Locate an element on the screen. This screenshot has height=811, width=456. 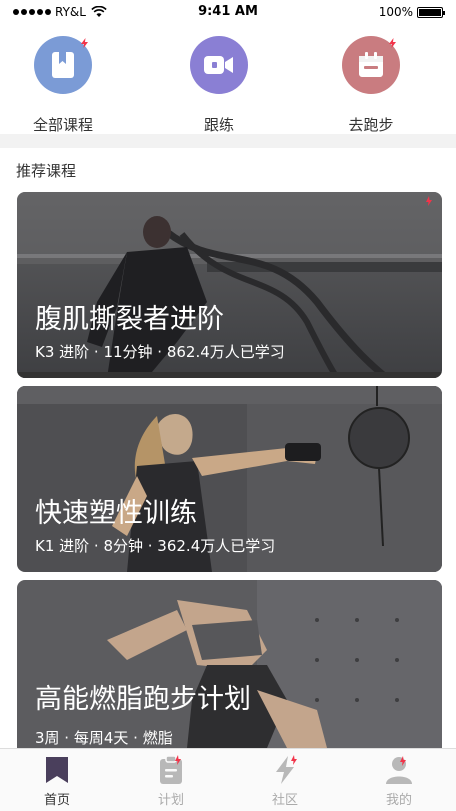
tab-label: 社区 is located at coordinates (284, 800).